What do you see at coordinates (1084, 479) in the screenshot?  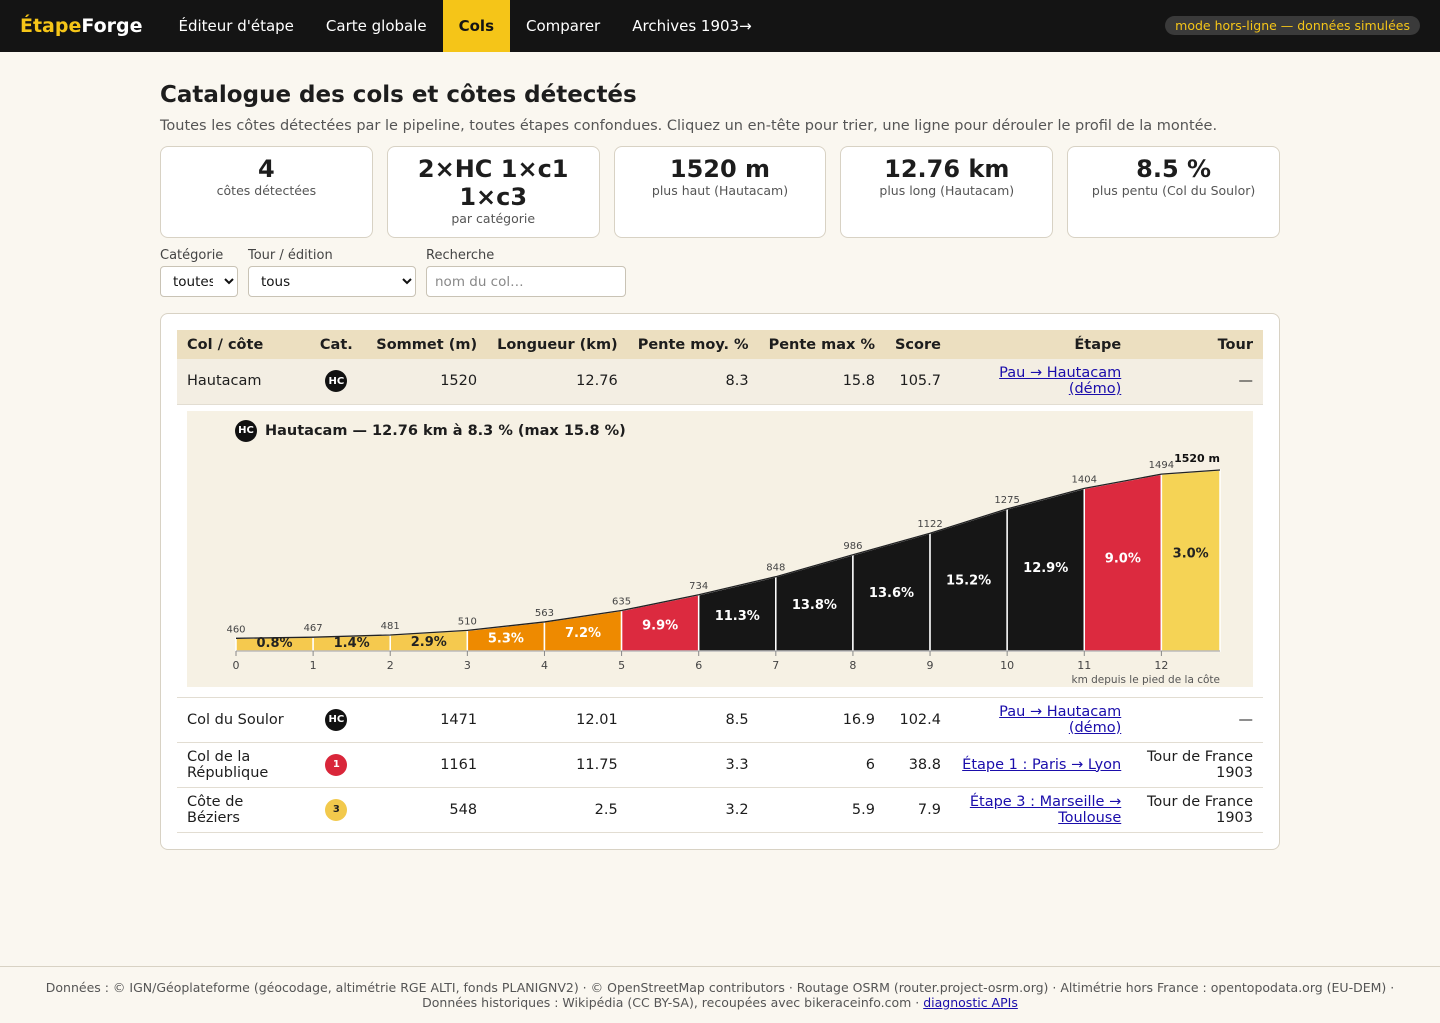 I see `elevation-label: 1404` at bounding box center [1084, 479].